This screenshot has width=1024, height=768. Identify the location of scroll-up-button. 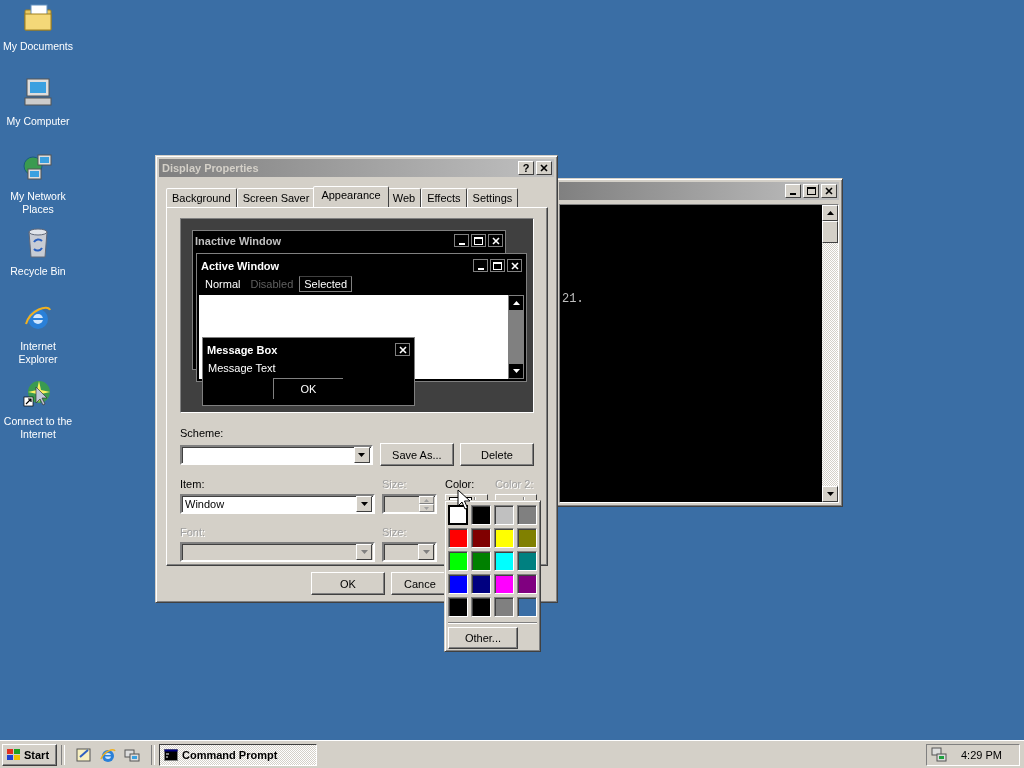
(830, 213).